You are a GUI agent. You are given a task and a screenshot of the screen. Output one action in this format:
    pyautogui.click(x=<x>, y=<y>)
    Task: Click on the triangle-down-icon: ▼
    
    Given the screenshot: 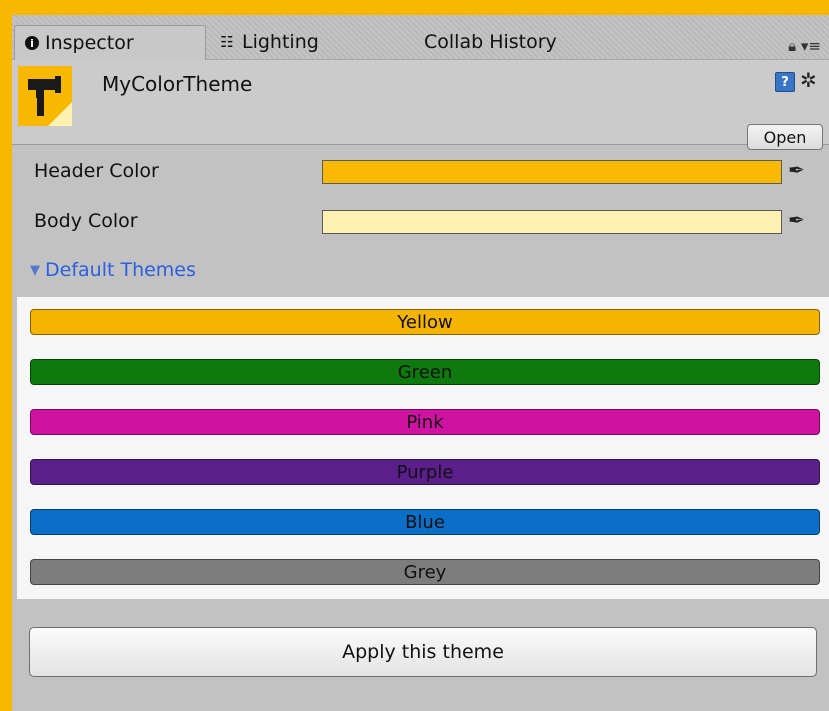 What is the action you would take?
    pyautogui.click(x=35, y=270)
    